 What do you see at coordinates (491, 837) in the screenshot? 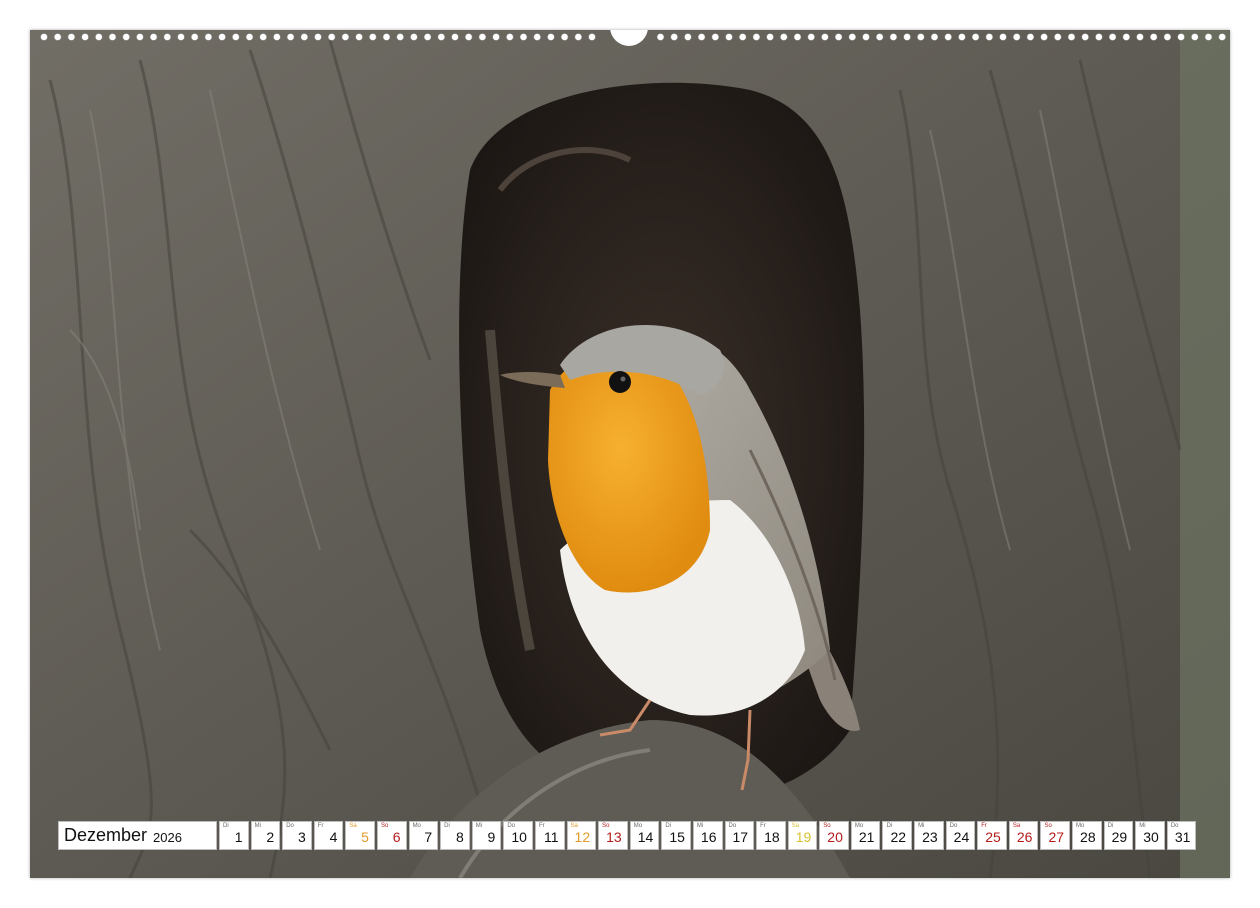
I see `day-number: 9` at bounding box center [491, 837].